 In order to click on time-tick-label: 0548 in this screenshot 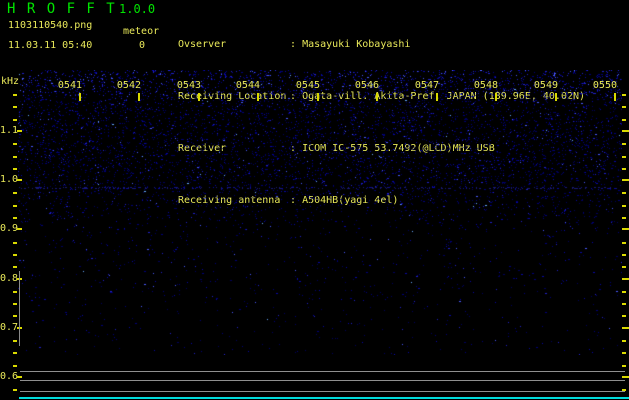, I will do `click(485, 85)`.